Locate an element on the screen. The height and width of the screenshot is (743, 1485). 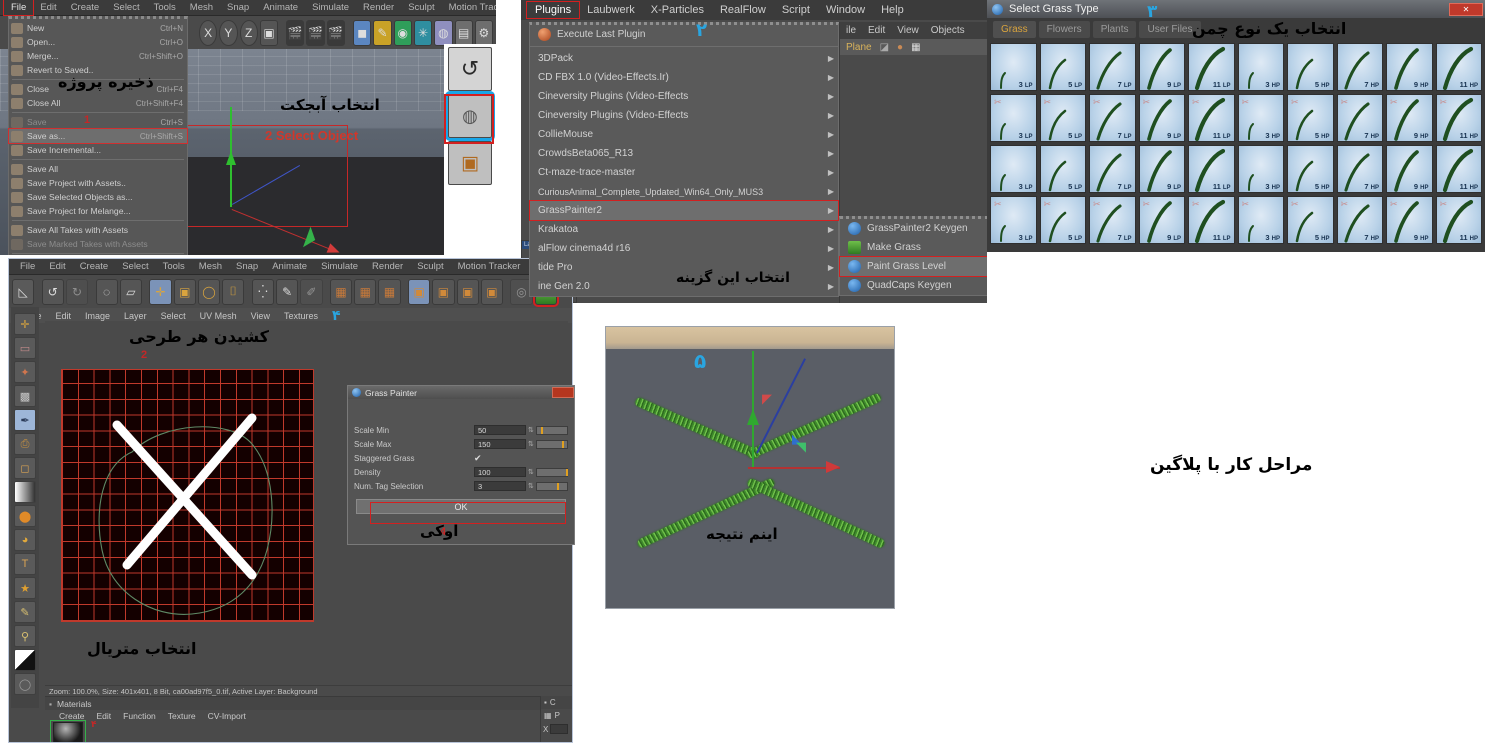
rotate-tool-icon: ◯ is located at coordinates (209, 291).